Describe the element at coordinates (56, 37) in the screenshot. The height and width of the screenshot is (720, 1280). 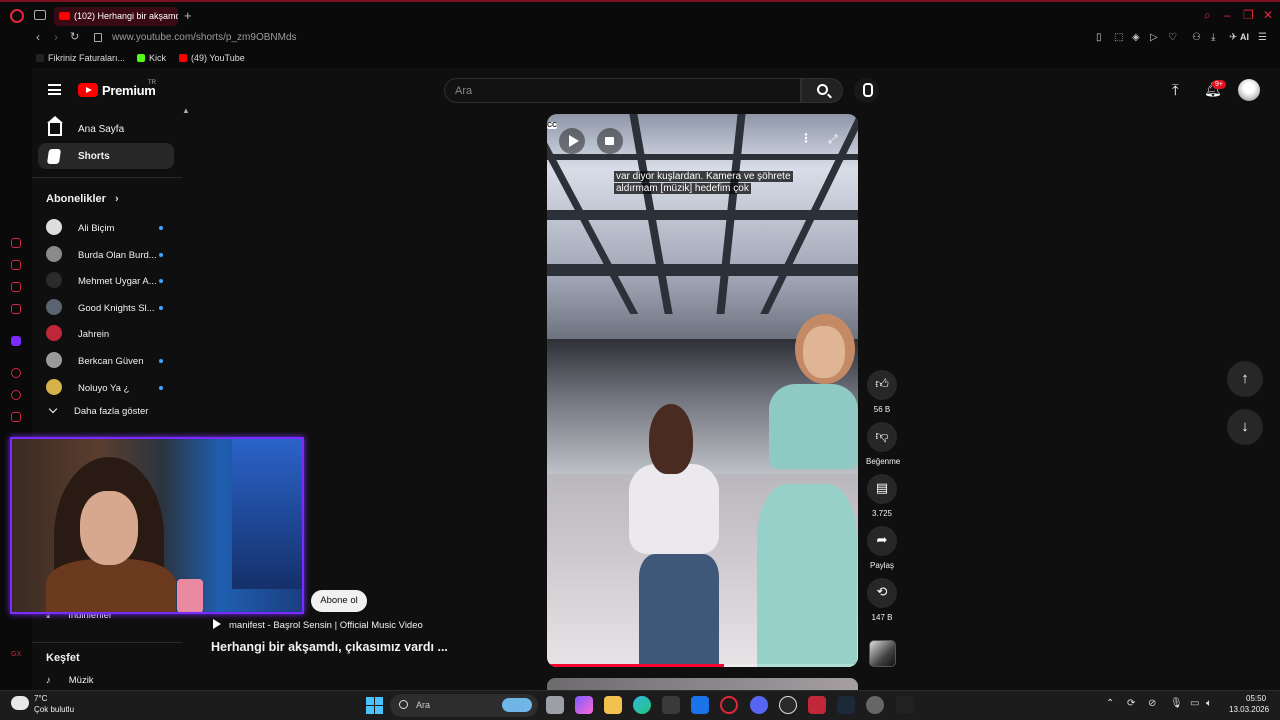
I see `forward-icon: ›` at that location.